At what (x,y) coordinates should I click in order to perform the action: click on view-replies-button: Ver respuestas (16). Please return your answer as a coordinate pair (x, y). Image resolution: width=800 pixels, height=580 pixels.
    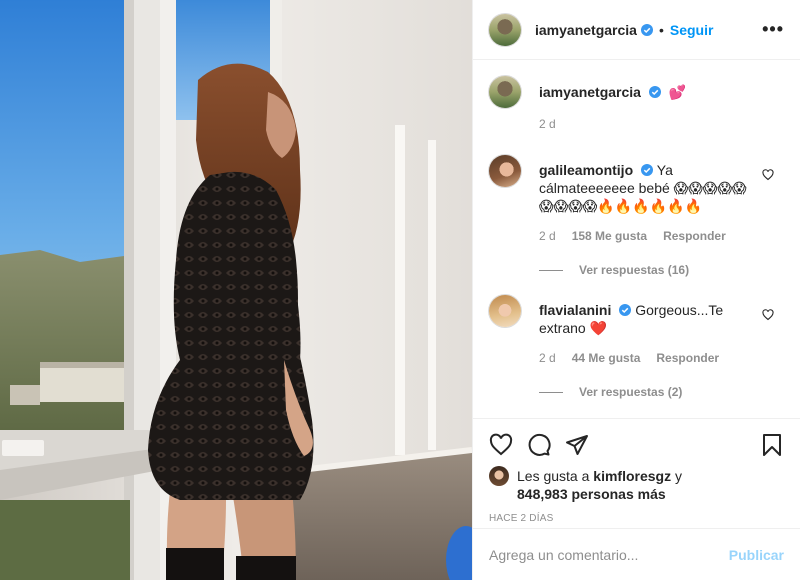
    Looking at the image, I should click on (661, 270).